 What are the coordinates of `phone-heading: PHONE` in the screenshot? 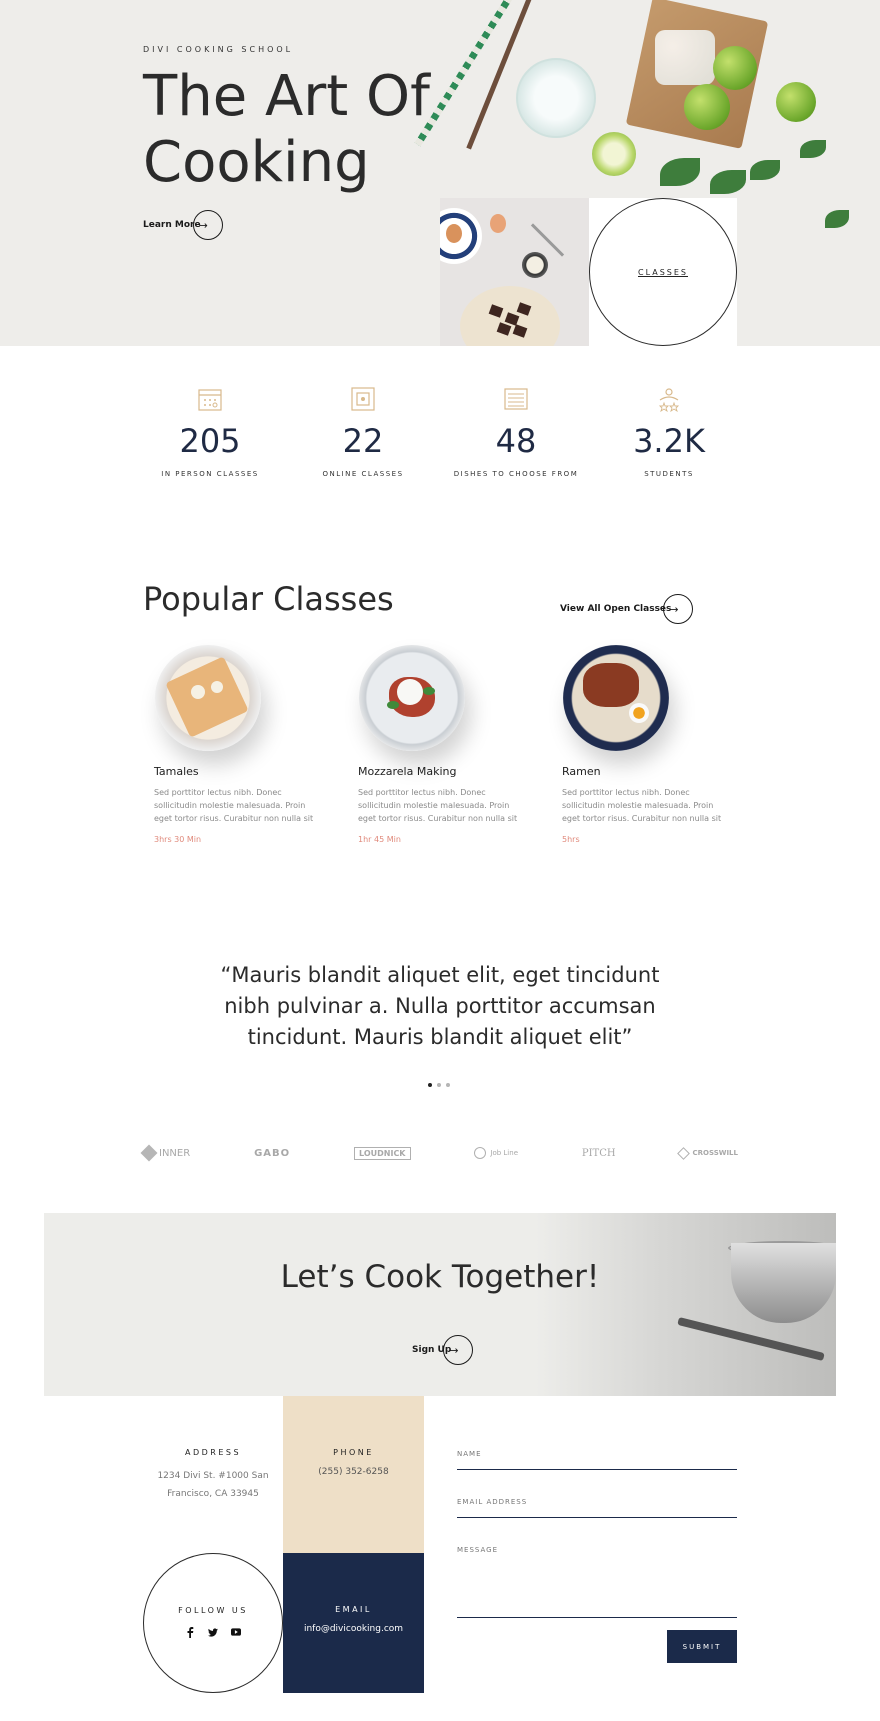 It's located at (353, 1452).